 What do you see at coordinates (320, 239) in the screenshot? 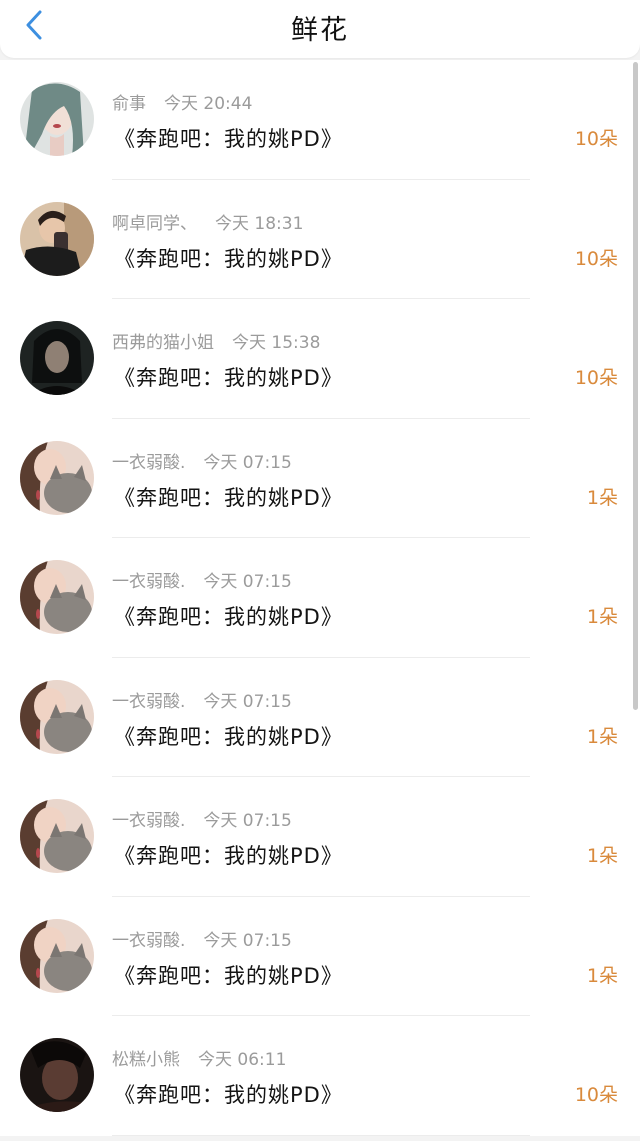
I see `gift-list-item: 啊卓同学、 今天 18:31 《奔跑吧：我的姚PD》 10朵` at bounding box center [320, 239].